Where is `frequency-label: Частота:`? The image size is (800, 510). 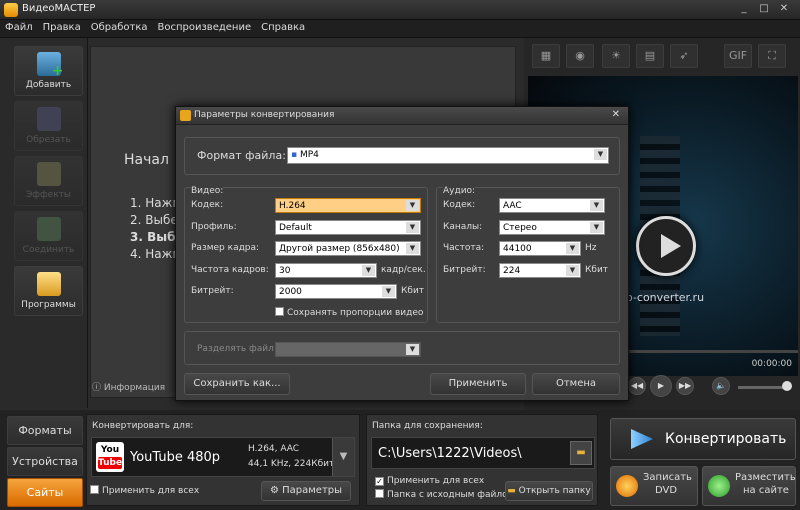 frequency-label: Частота: is located at coordinates (464, 248).